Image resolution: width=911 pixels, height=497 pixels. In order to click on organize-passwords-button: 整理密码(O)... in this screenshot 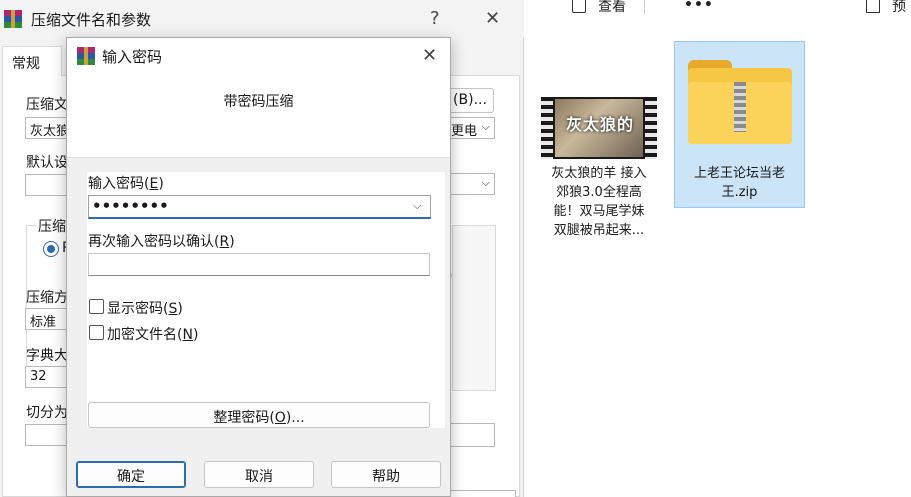, I will do `click(259, 415)`.